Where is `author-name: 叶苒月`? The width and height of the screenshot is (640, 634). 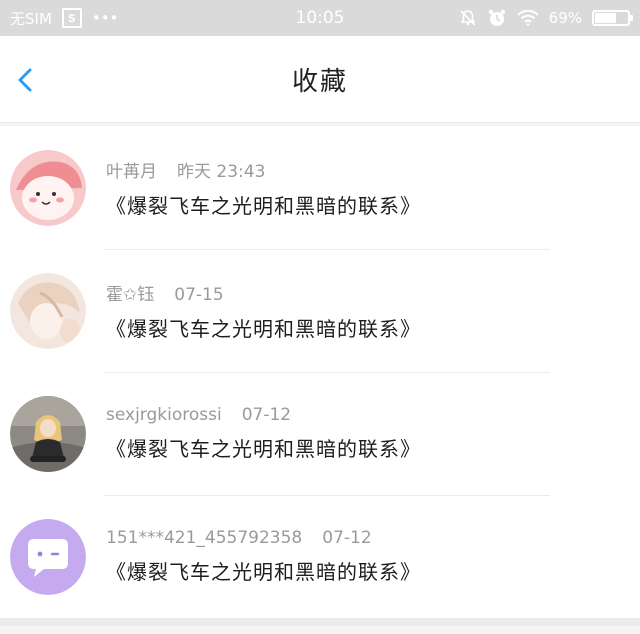
author-name: 叶苒月 is located at coordinates (131, 171).